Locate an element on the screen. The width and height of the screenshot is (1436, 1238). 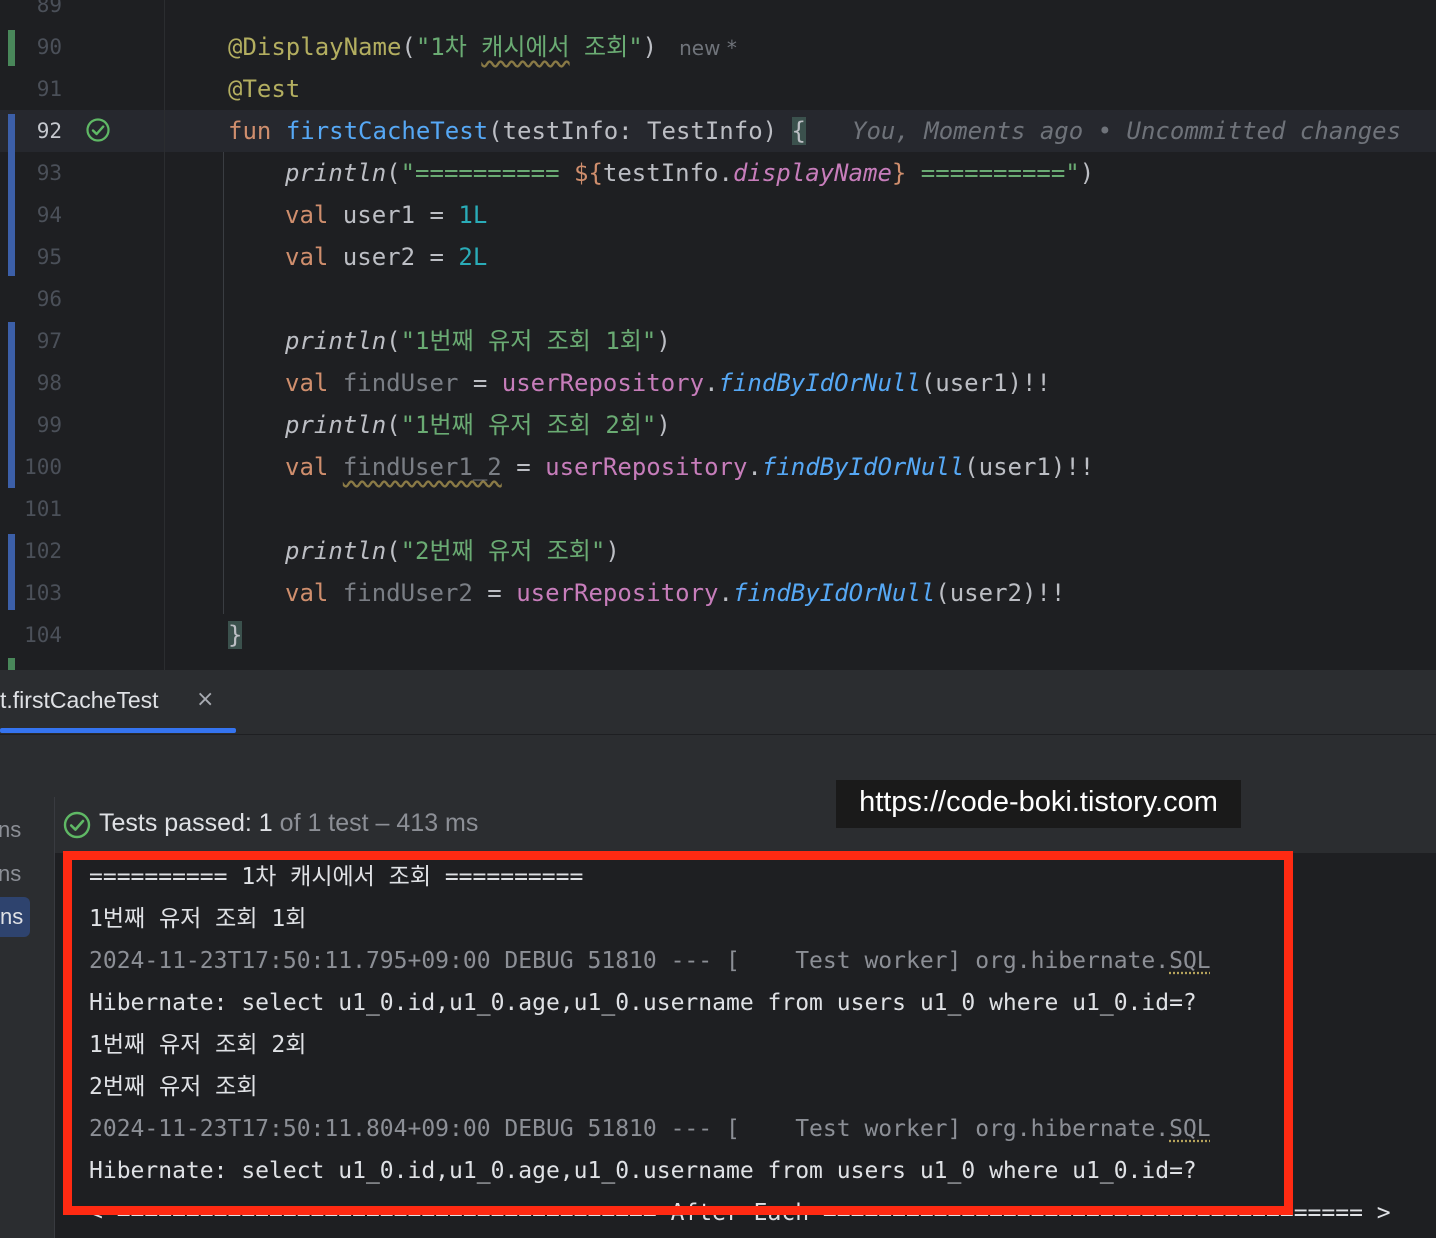
function-name: firstCacheTest is located at coordinates (387, 131).